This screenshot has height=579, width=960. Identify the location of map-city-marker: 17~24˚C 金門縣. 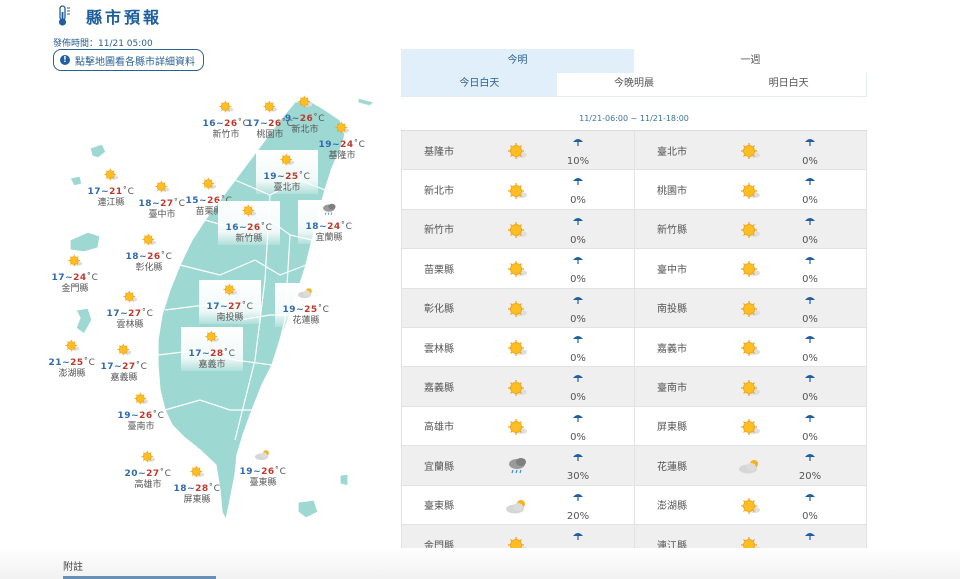
(75, 274).